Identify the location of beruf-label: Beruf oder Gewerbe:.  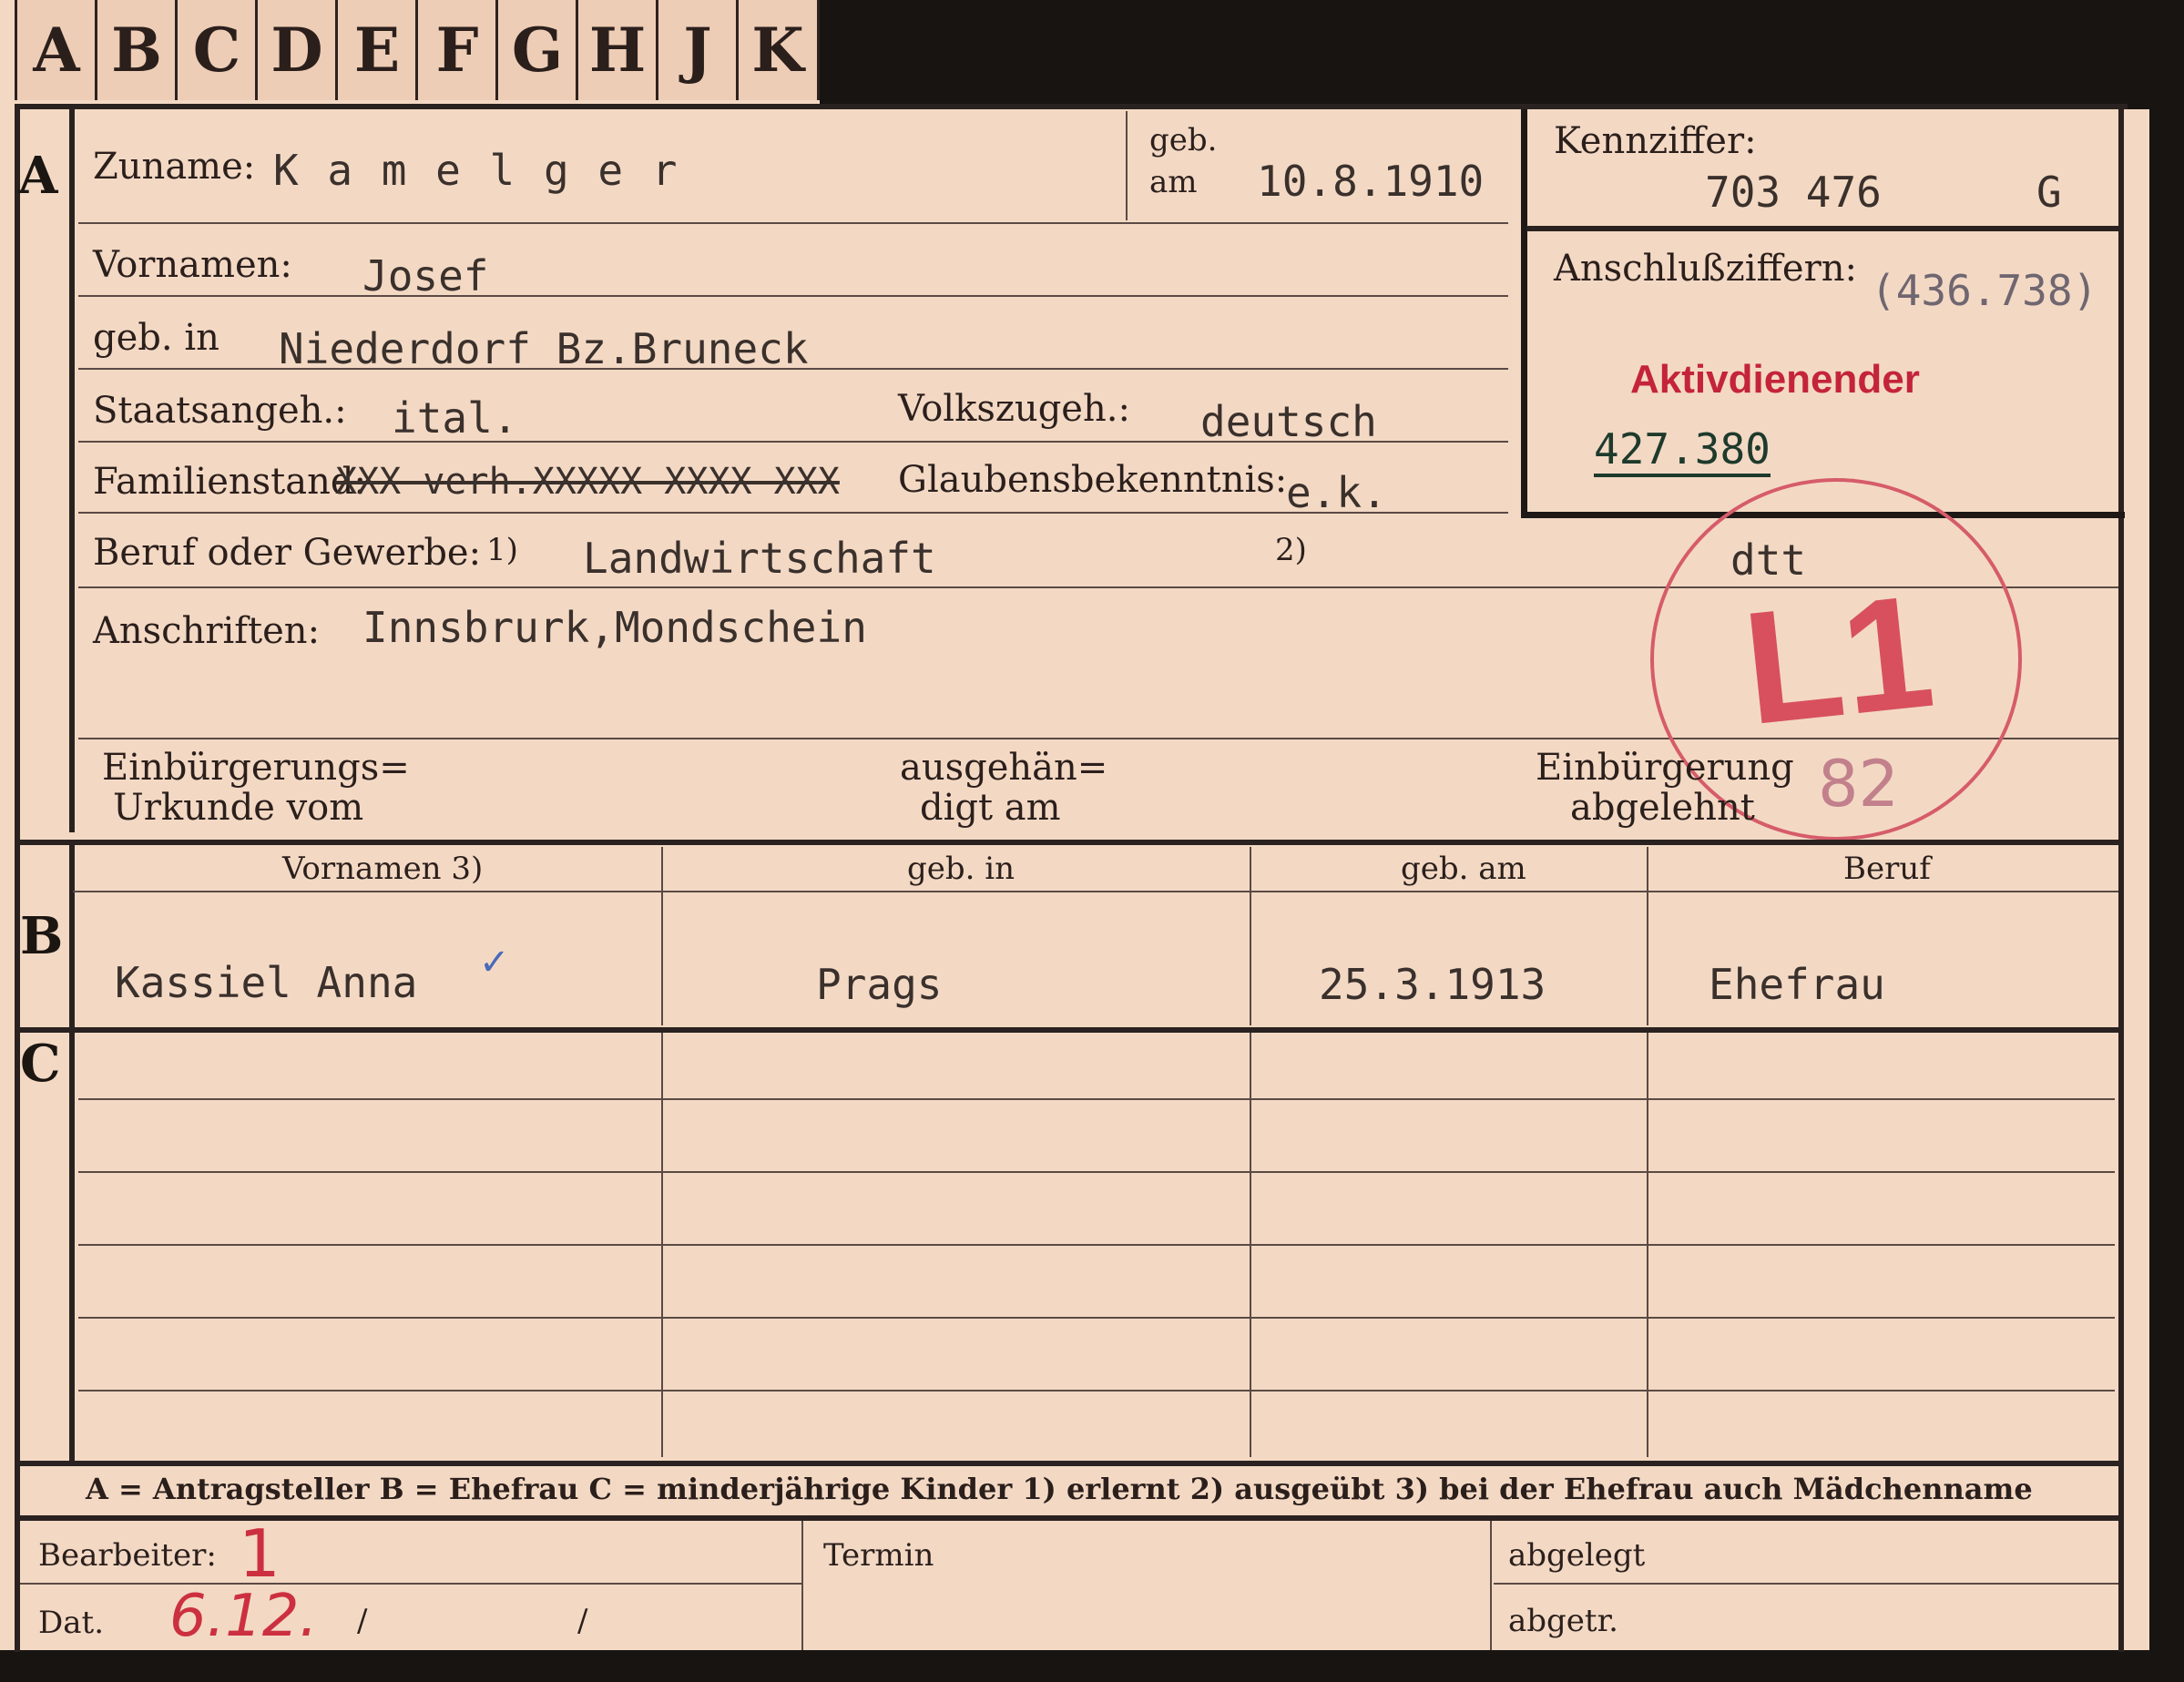
(287, 553).